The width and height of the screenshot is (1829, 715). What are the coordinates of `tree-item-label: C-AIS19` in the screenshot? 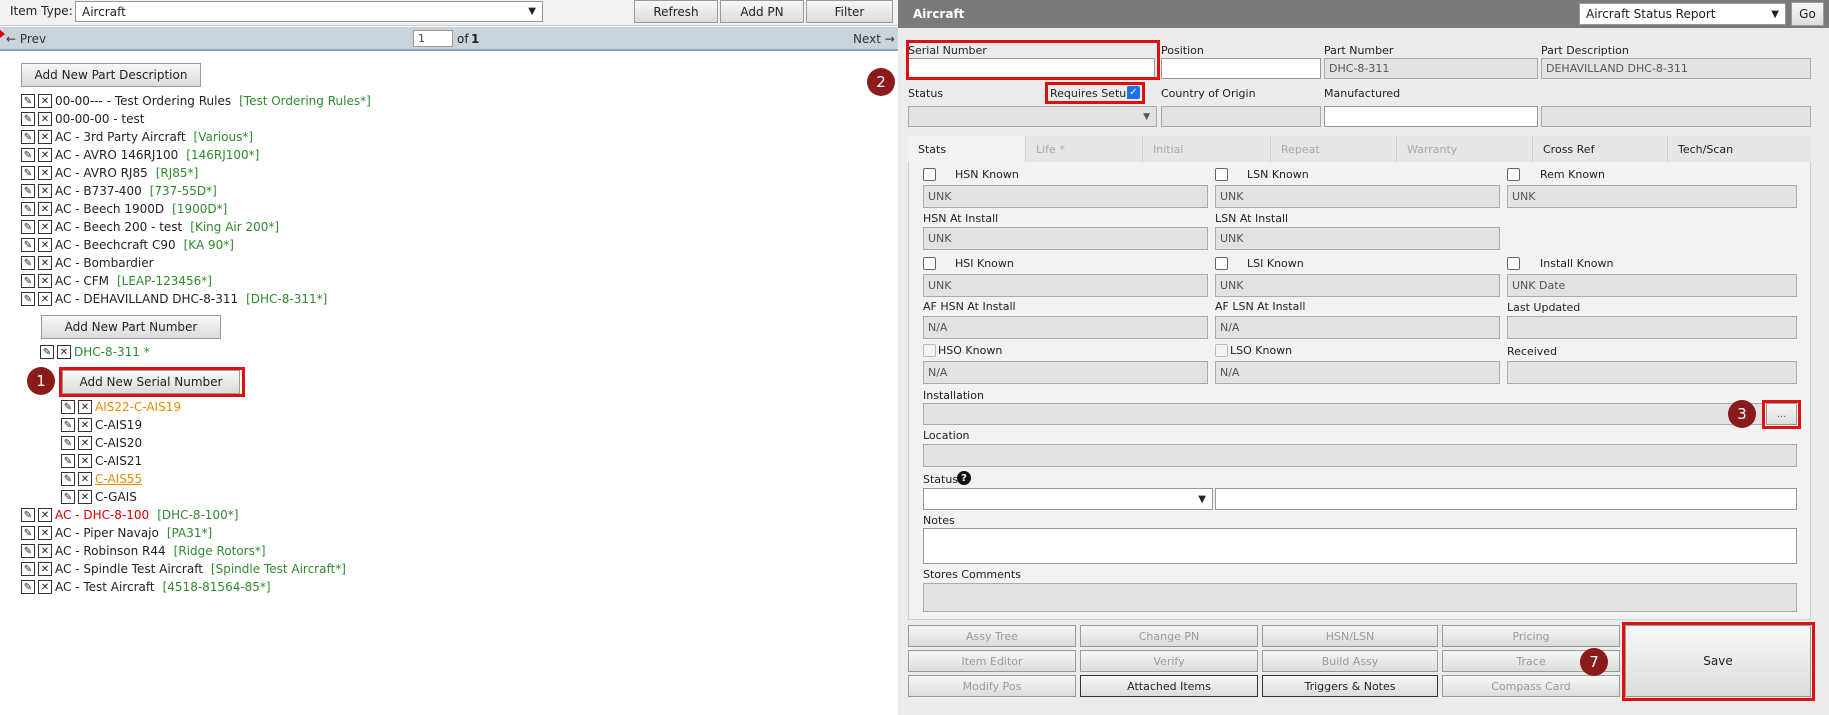 It's located at (118, 425).